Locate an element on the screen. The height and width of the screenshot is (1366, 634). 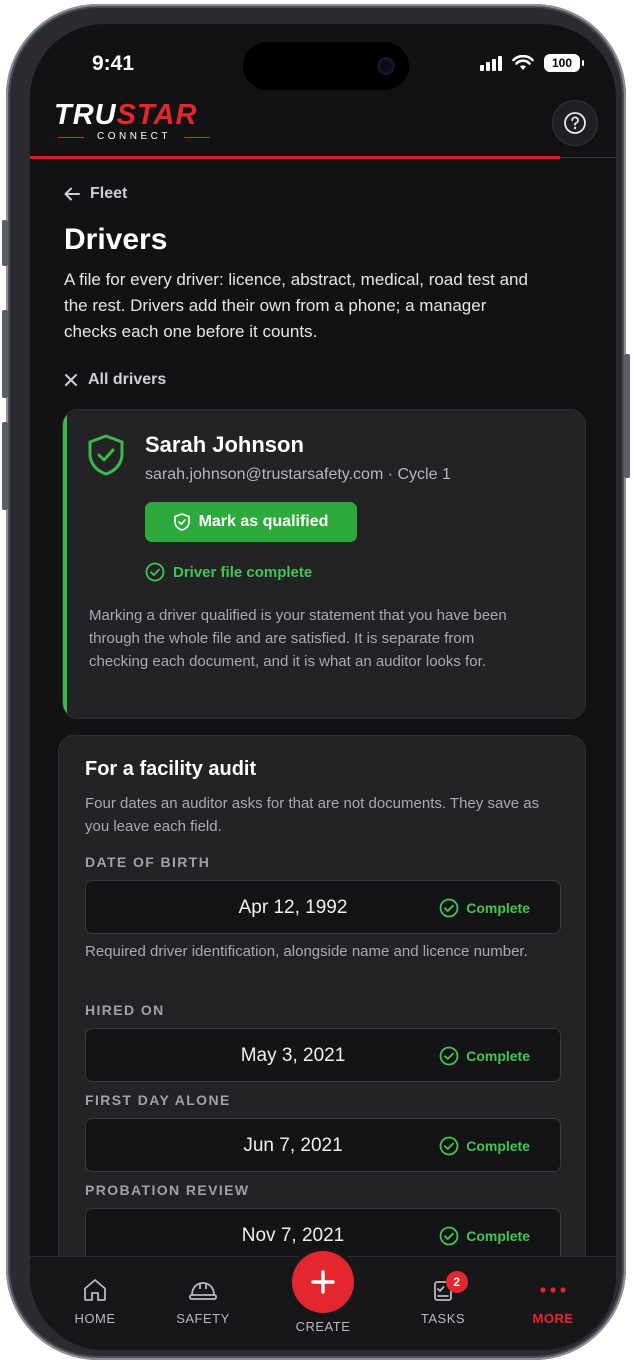
driver-email: sarah.johnson@trustarsafety.com is located at coordinates (264, 474).